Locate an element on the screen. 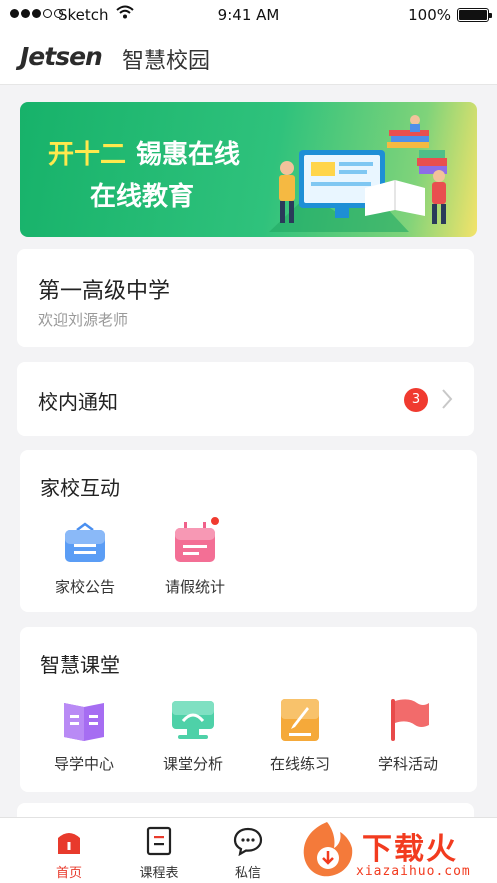 Image resolution: width=497 pixels, height=883 pixels. flag-icon is located at coordinates (408, 720).